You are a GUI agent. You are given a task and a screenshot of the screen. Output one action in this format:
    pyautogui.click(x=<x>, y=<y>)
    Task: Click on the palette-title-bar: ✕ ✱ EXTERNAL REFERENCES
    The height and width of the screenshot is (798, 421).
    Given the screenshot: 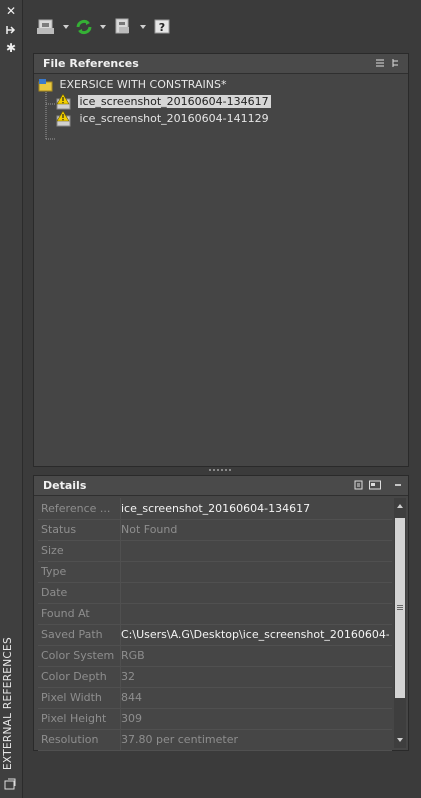 What is the action you would take?
    pyautogui.click(x=11, y=399)
    